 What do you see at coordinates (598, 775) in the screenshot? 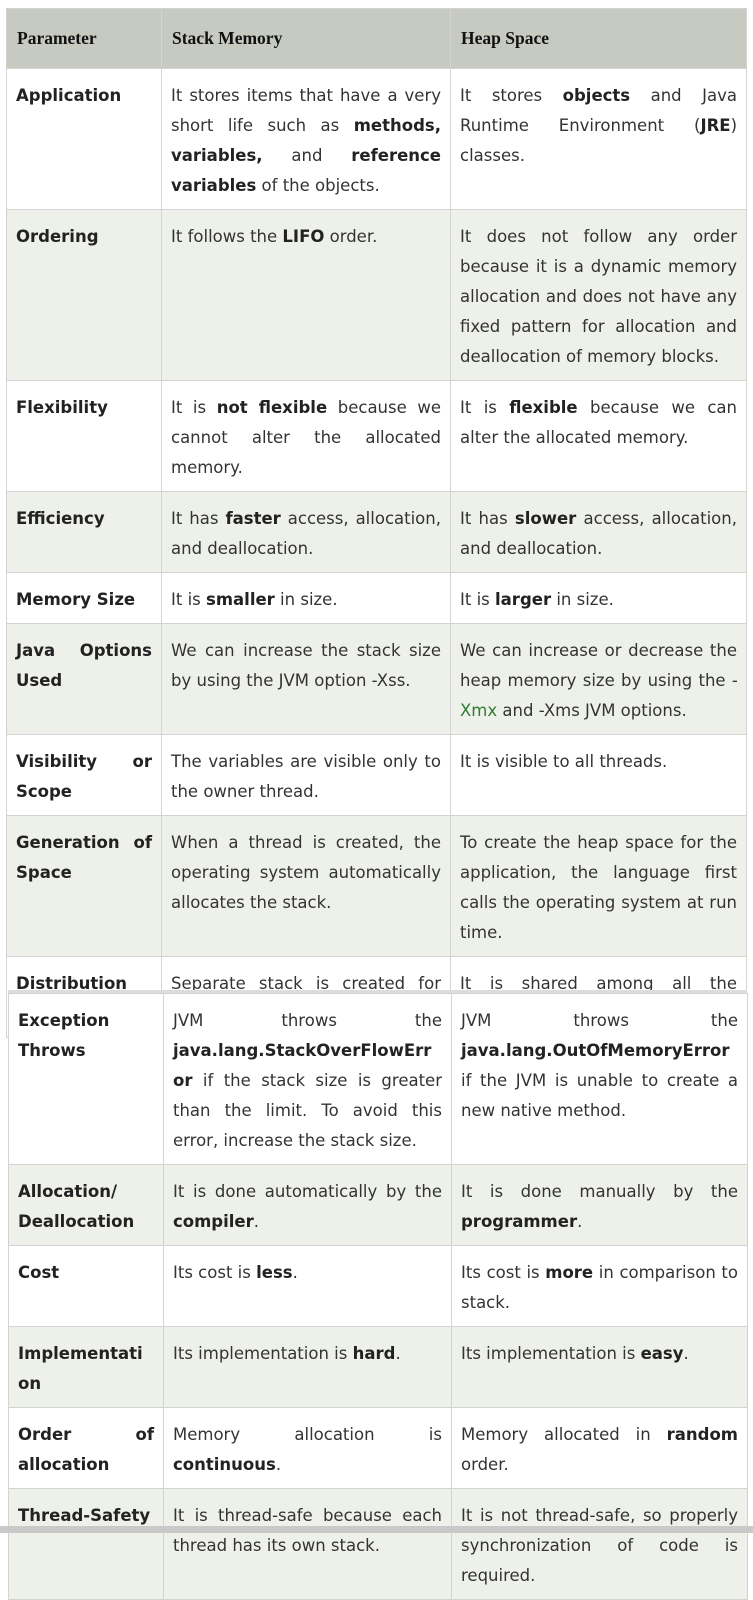
I see `cell-heap-space: It is visible to all threads.` at bounding box center [598, 775].